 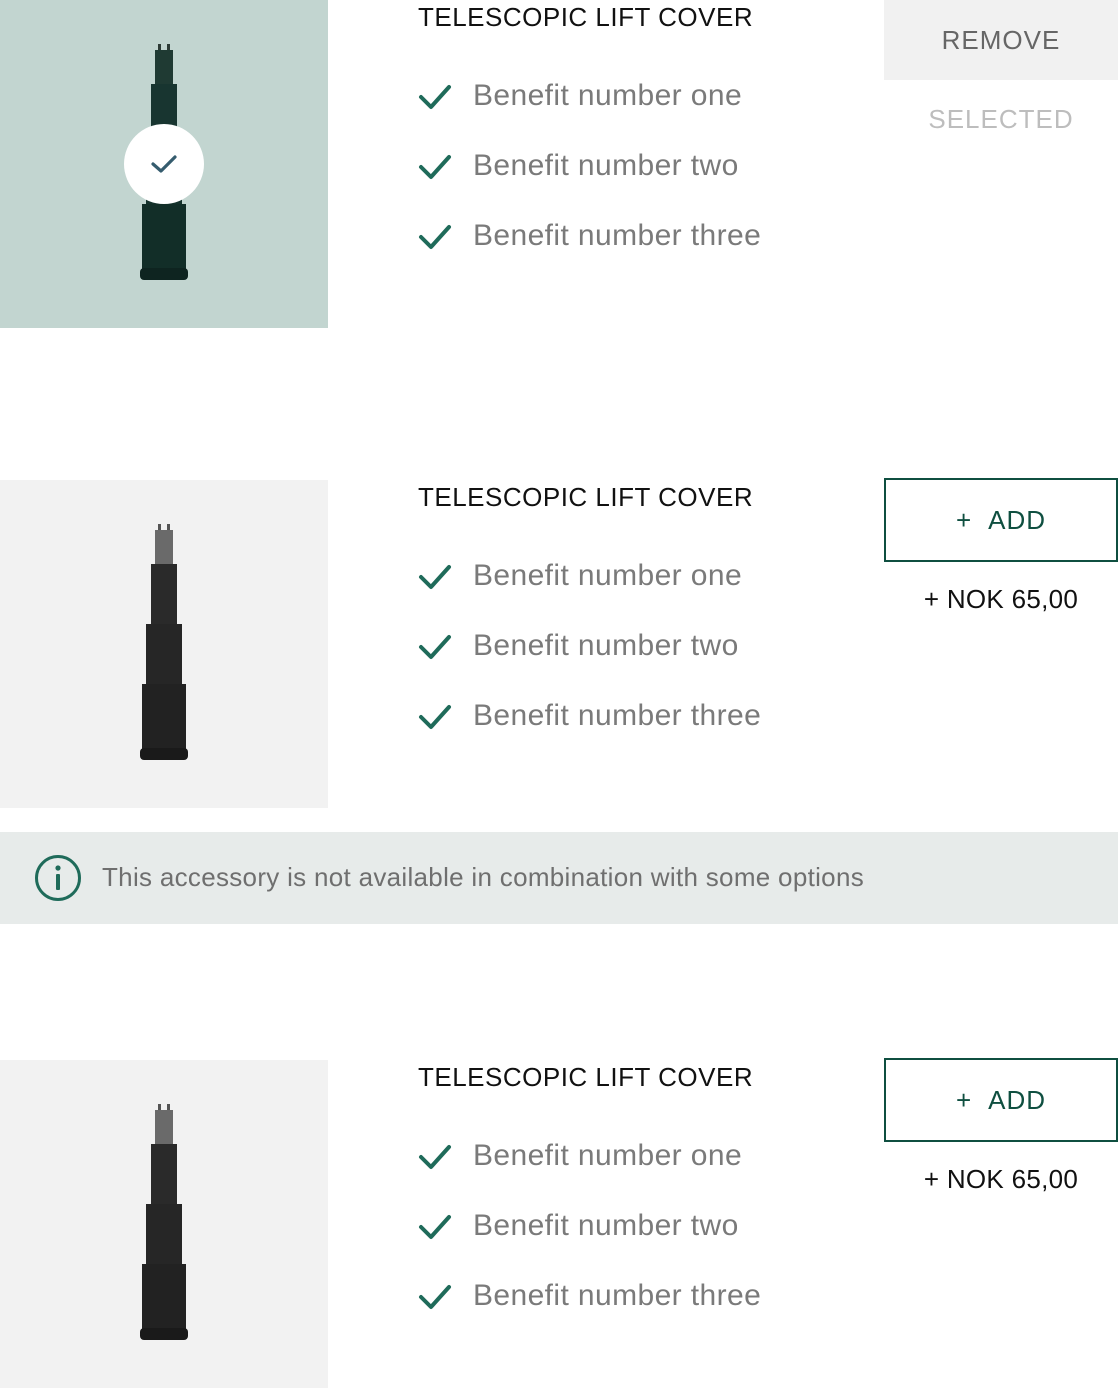 I want to click on remove-button-label: REMOVE, so click(x=1001, y=39).